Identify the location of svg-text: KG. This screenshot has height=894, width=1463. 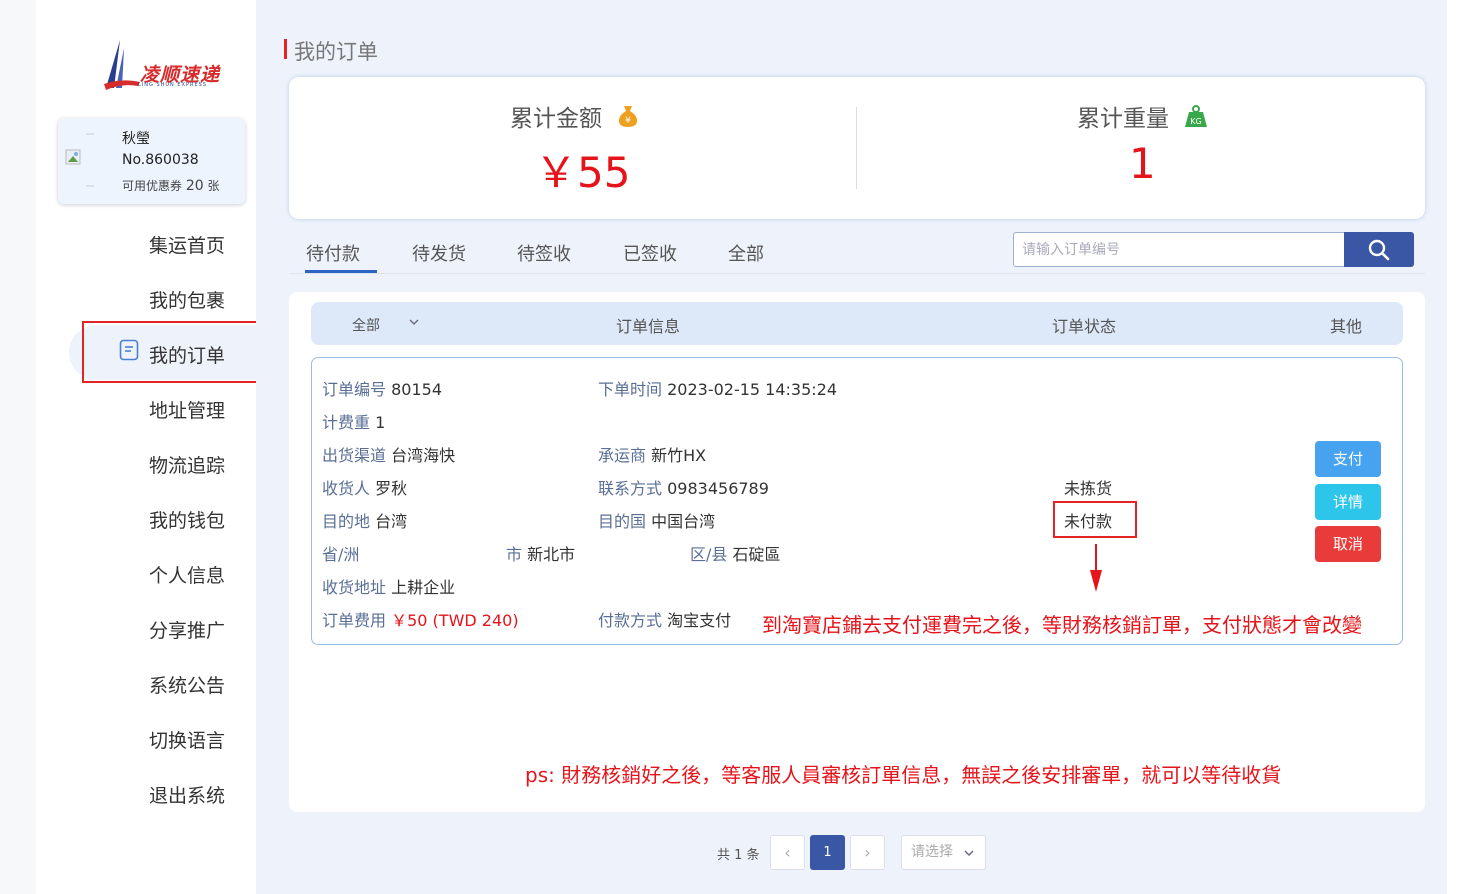
(1195, 121).